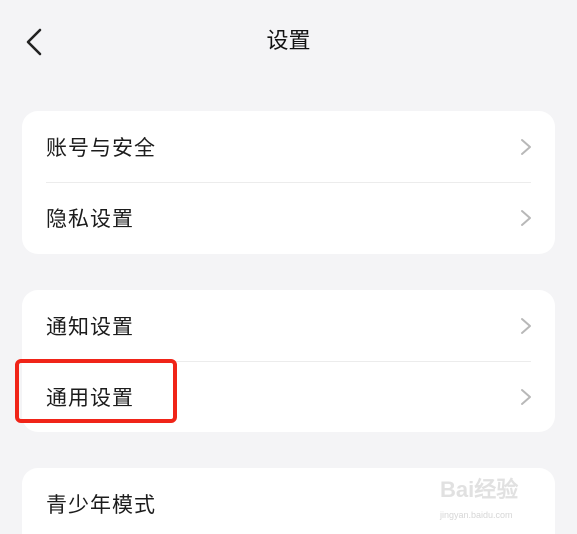  Describe the element at coordinates (90, 218) in the screenshot. I see `settings-item-label: 隐私设置` at that location.